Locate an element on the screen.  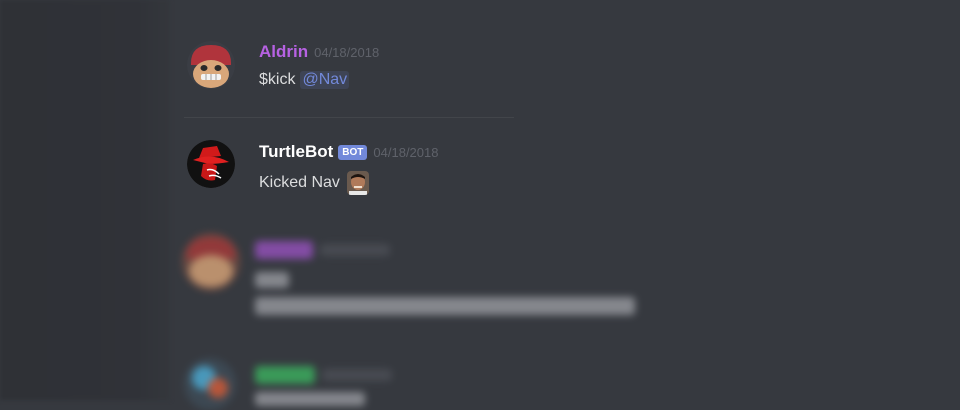
red-top-hat-logo-avatar is located at coordinates (211, 164).